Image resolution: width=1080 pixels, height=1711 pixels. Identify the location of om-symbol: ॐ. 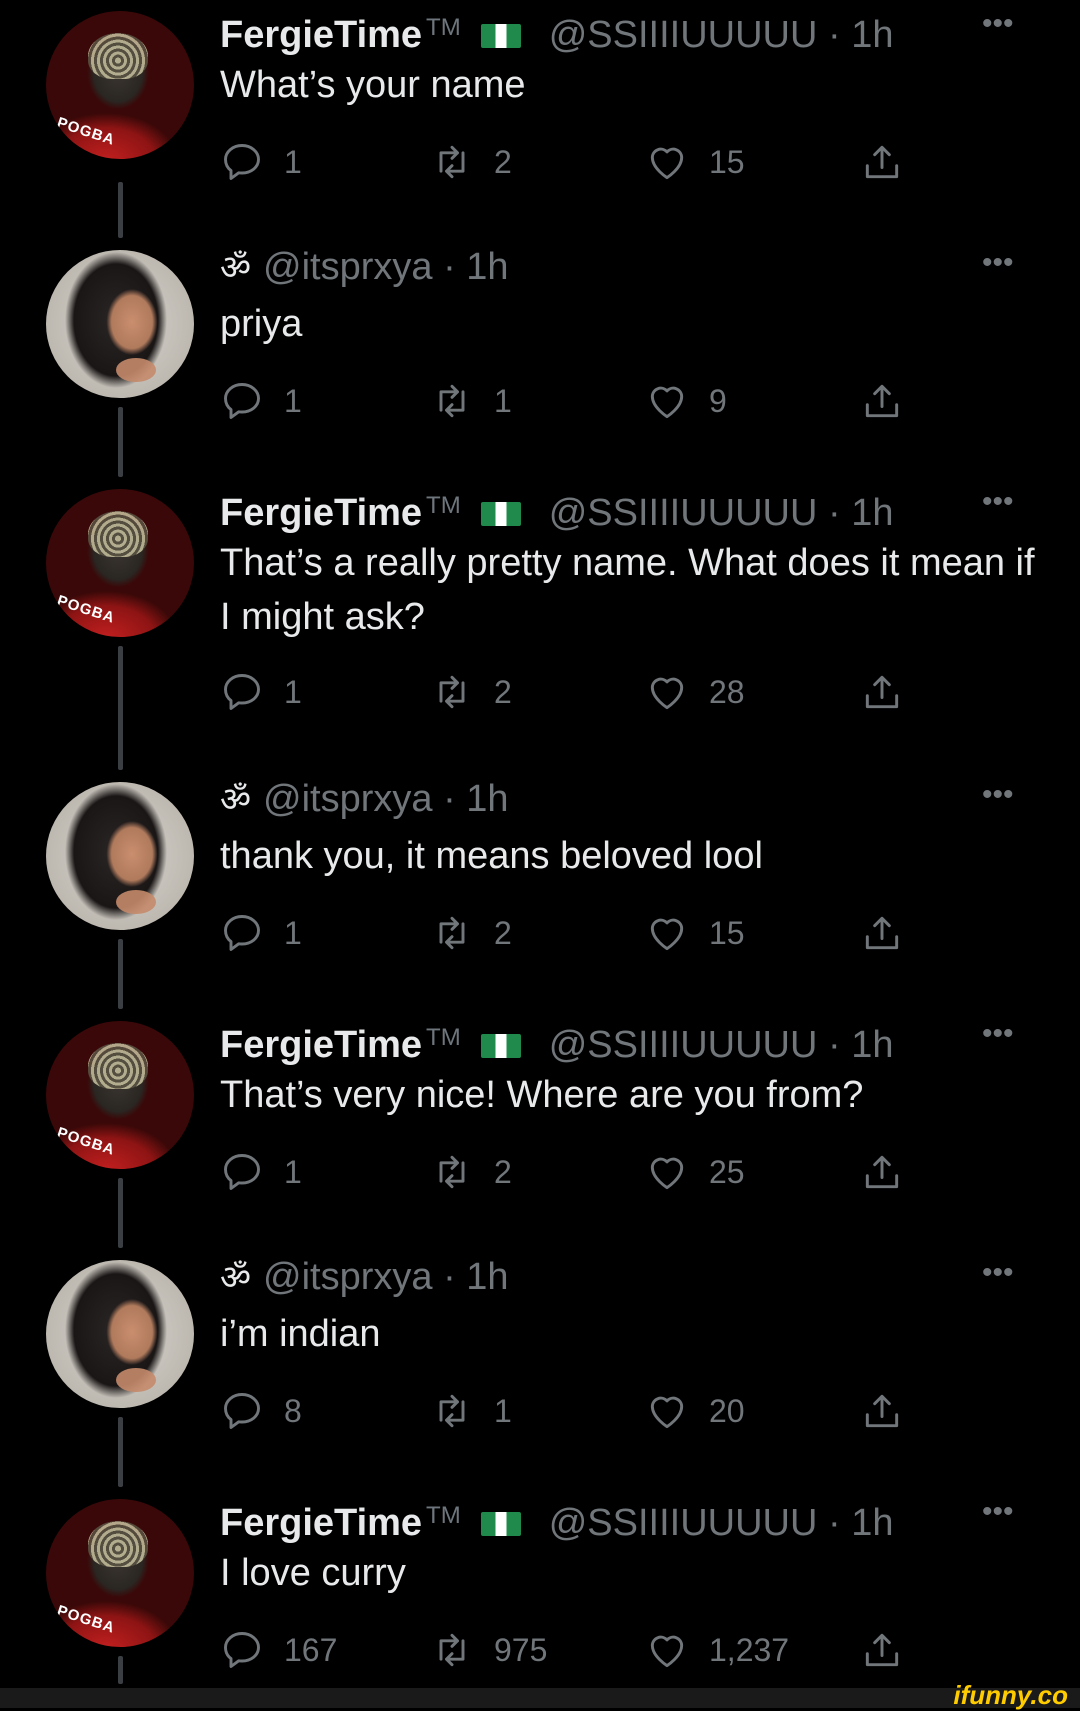
(236, 268).